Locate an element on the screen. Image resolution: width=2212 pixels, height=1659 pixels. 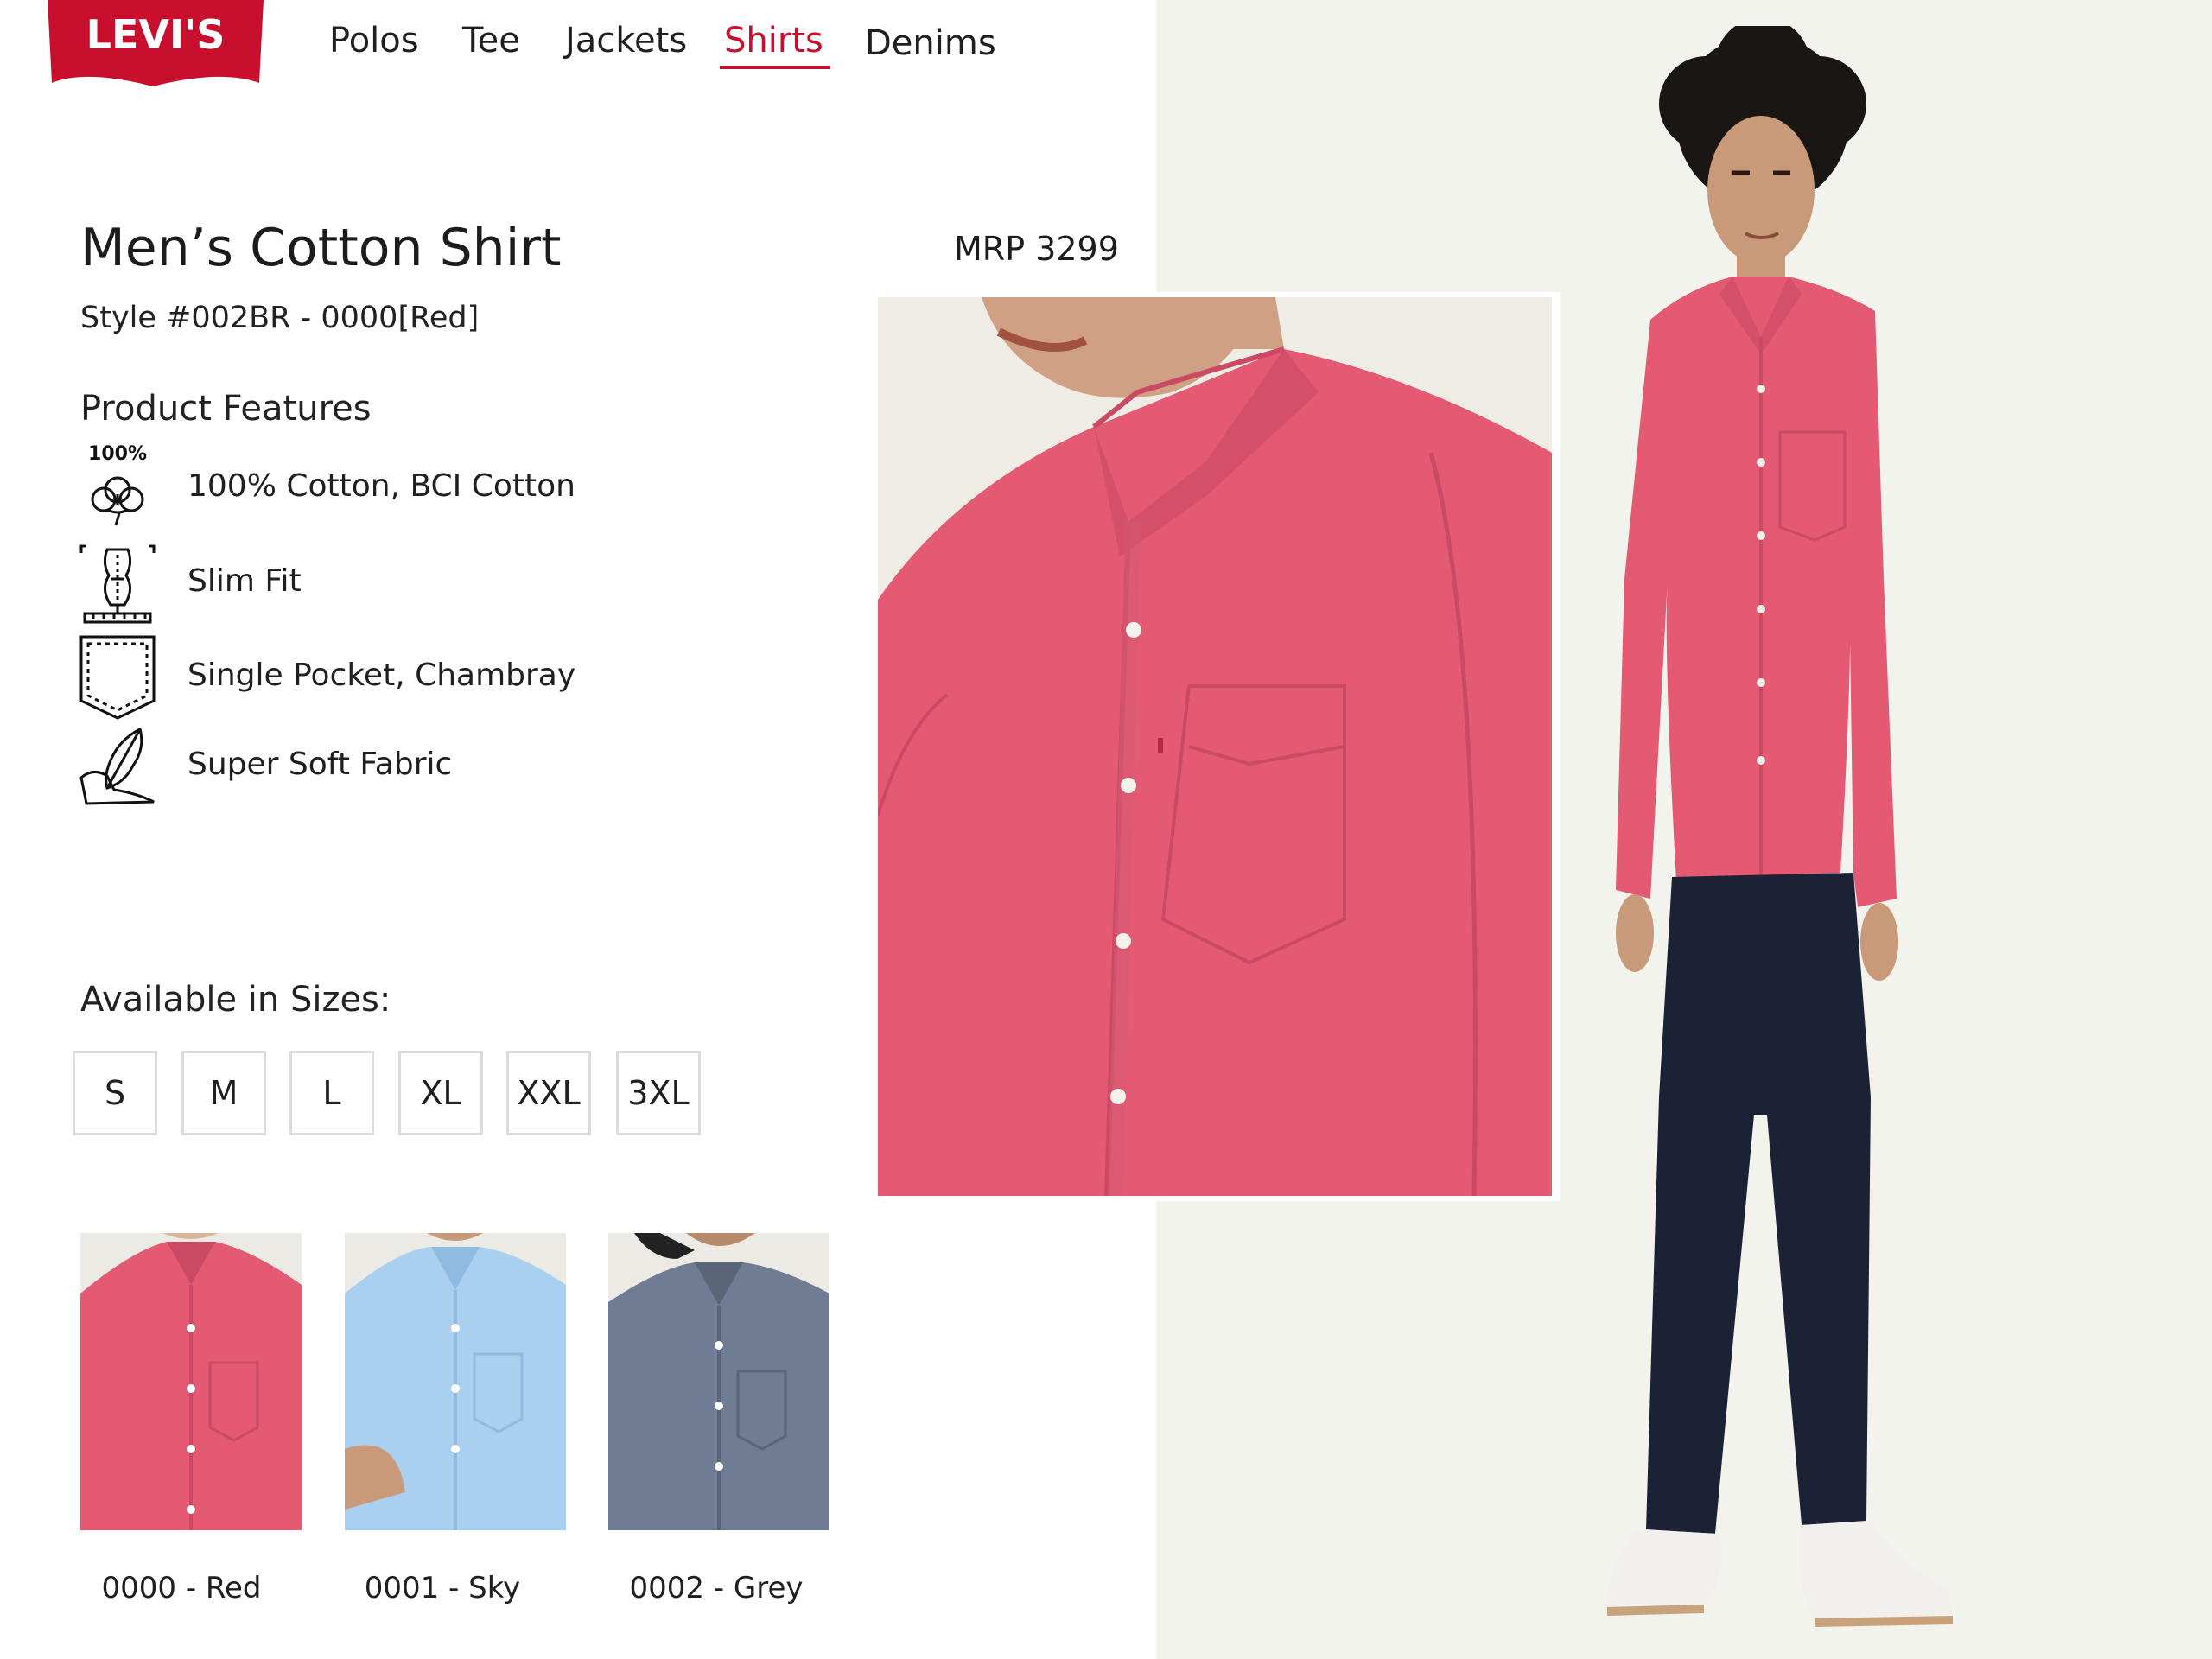
nav-item-denims: Denims is located at coordinates (930, 43).